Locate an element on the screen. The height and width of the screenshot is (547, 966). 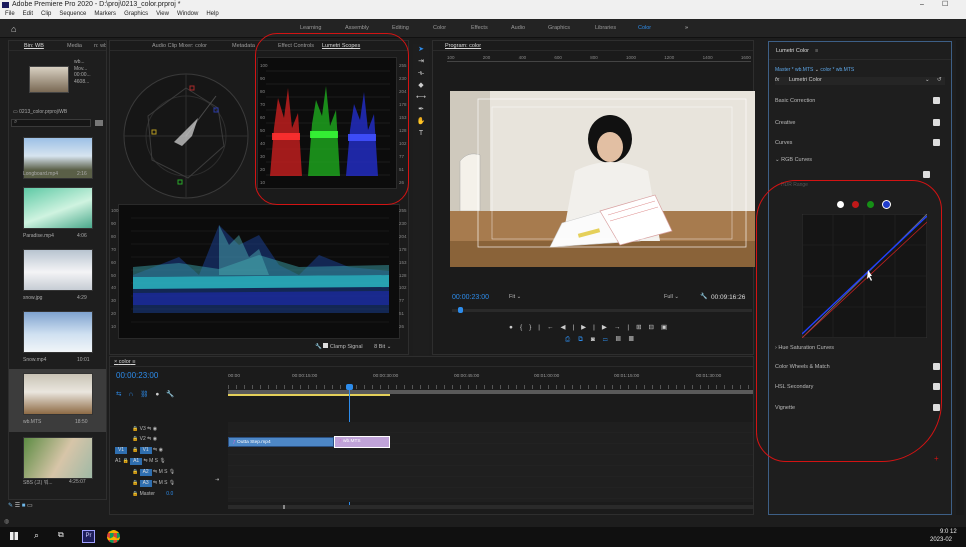
rgb-curves-checkbox is located at coordinates (926, 174).